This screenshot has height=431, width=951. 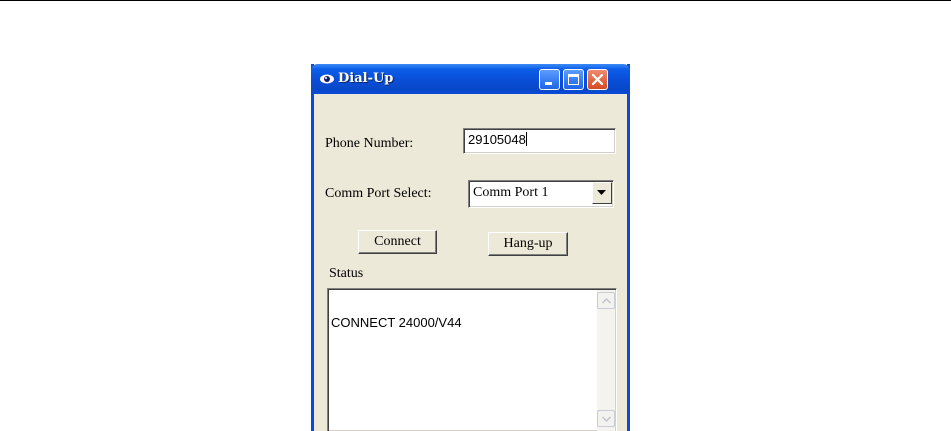 What do you see at coordinates (606, 360) in the screenshot?
I see `status-scrollbar` at bounding box center [606, 360].